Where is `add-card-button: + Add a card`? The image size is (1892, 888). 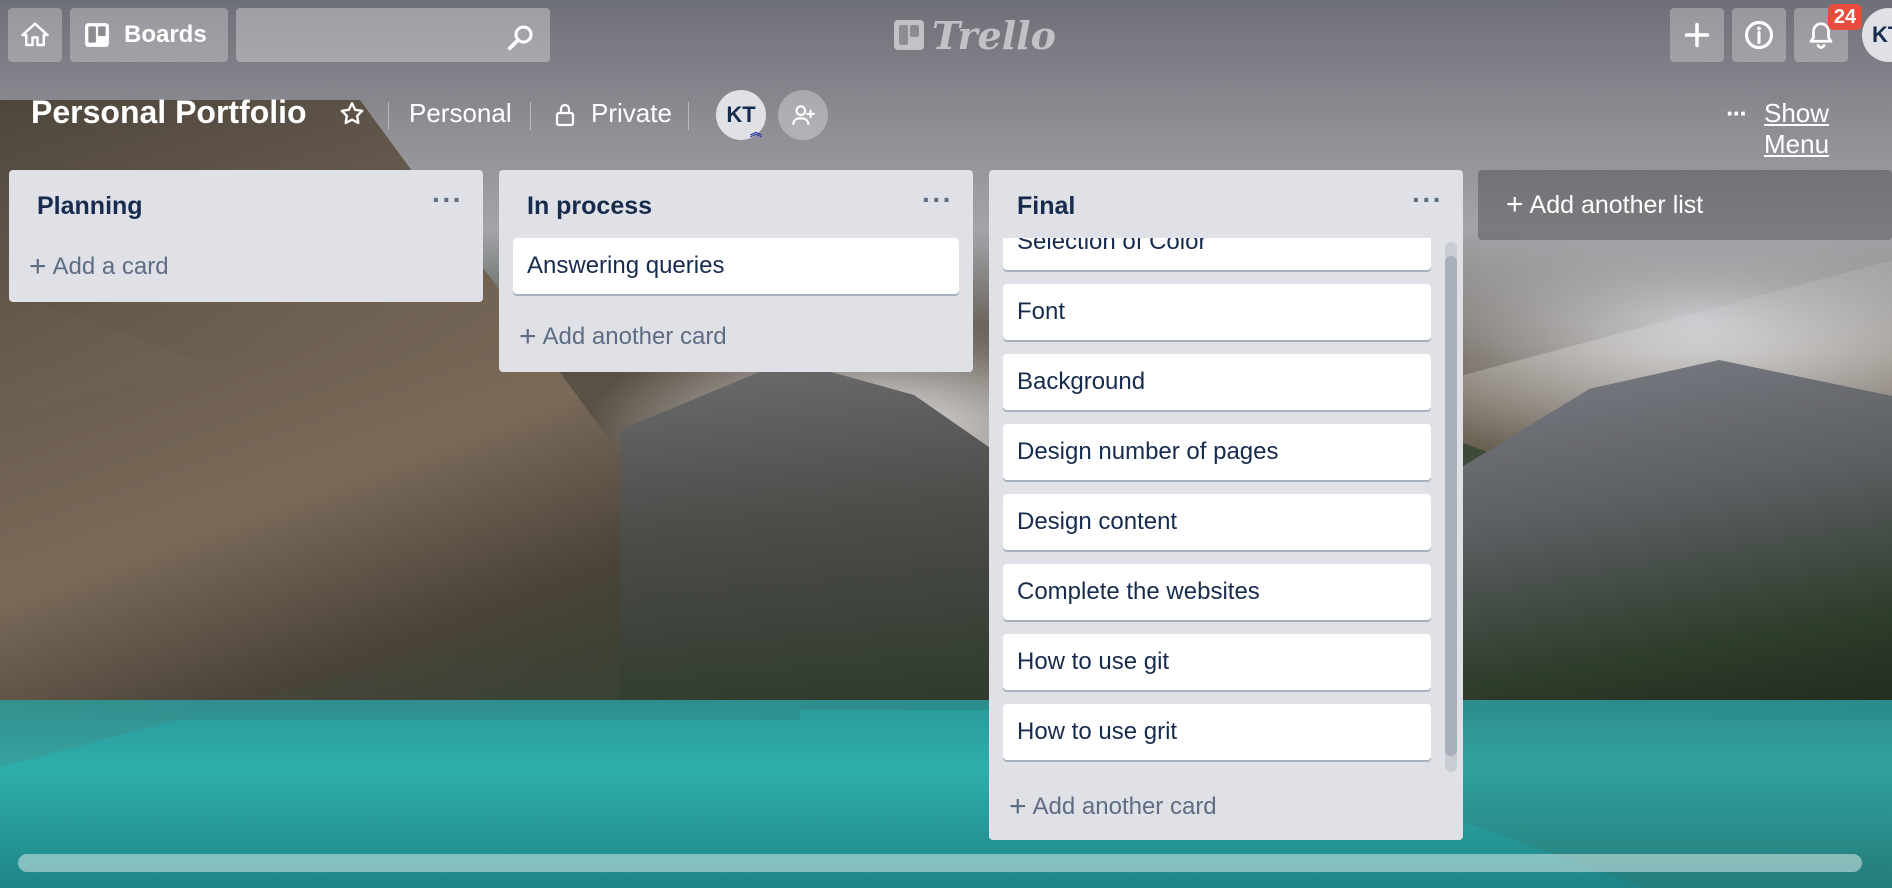 add-card-button: + Add a card is located at coordinates (99, 267).